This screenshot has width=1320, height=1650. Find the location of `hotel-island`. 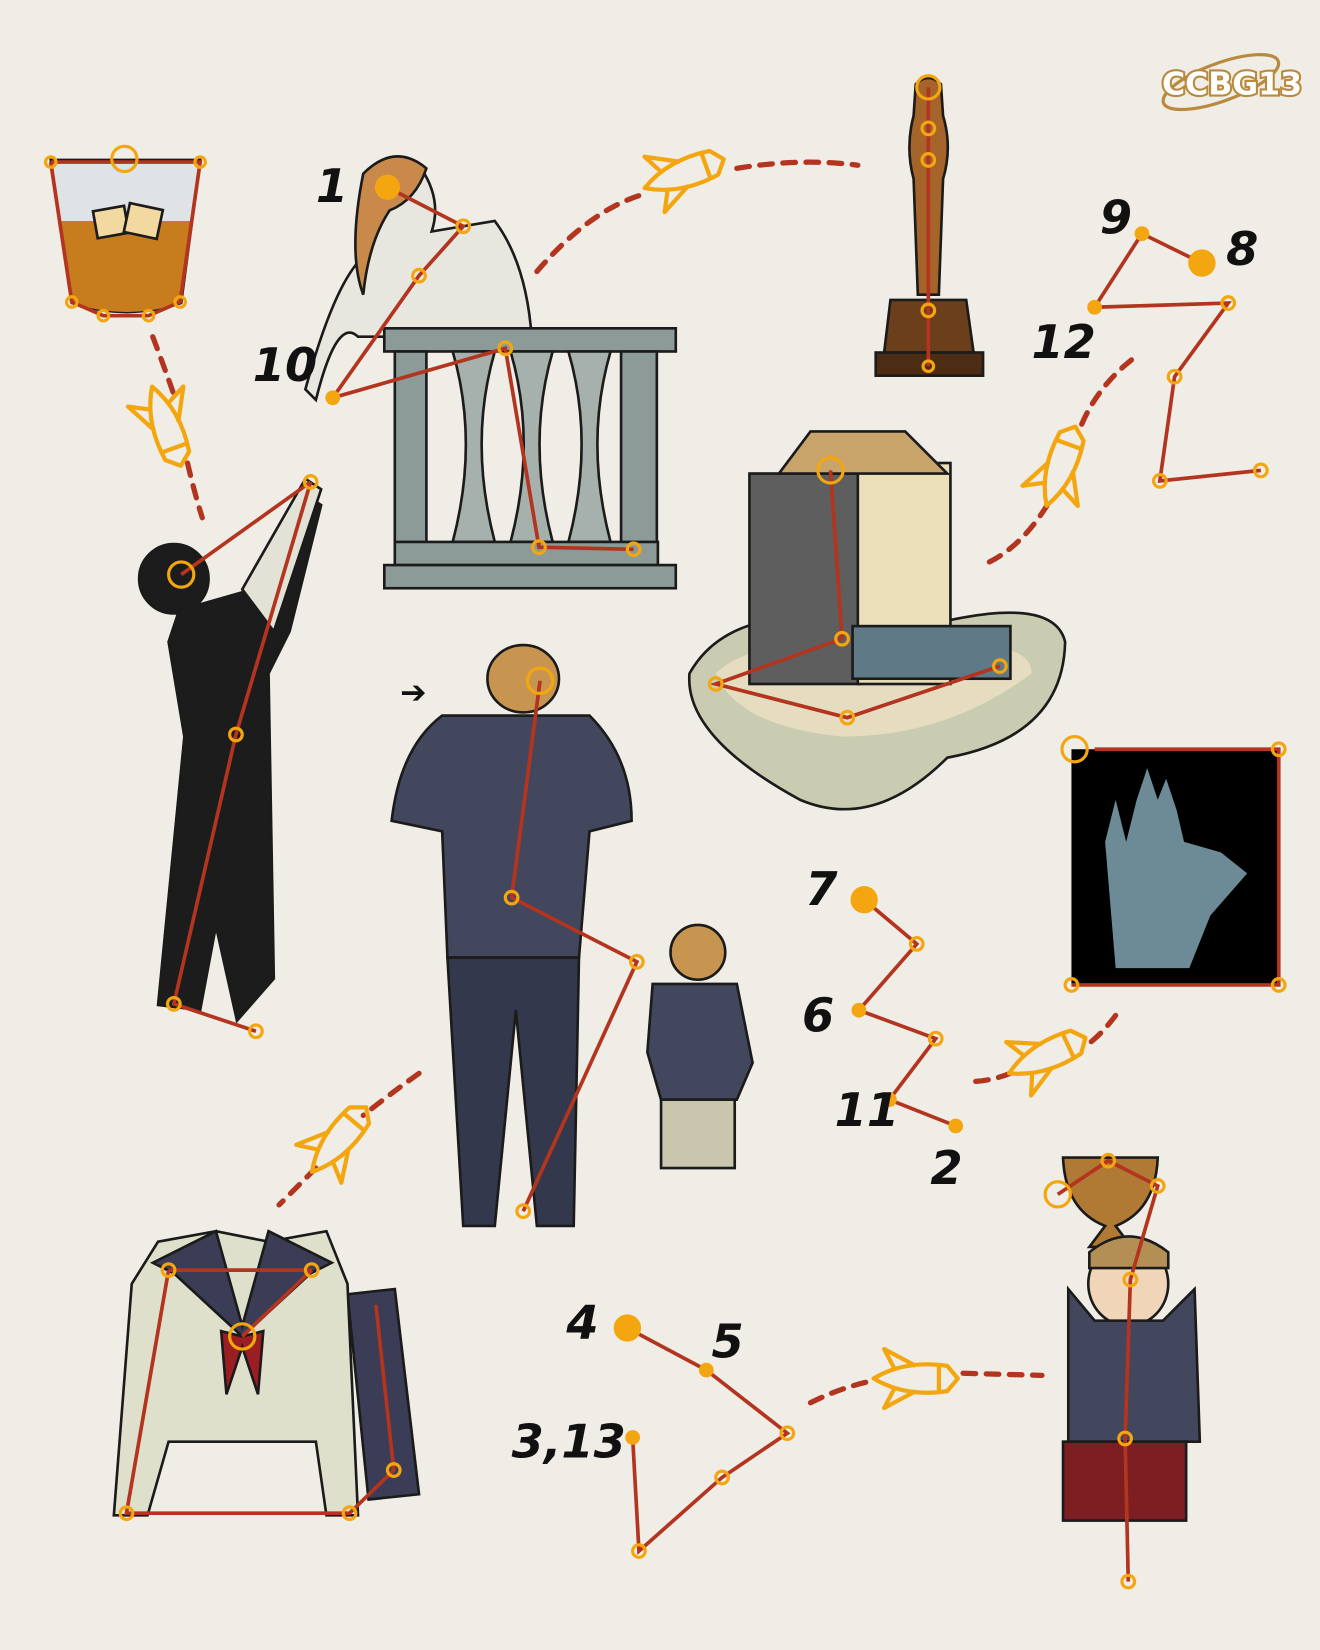

hotel-island is located at coordinates (877, 620).